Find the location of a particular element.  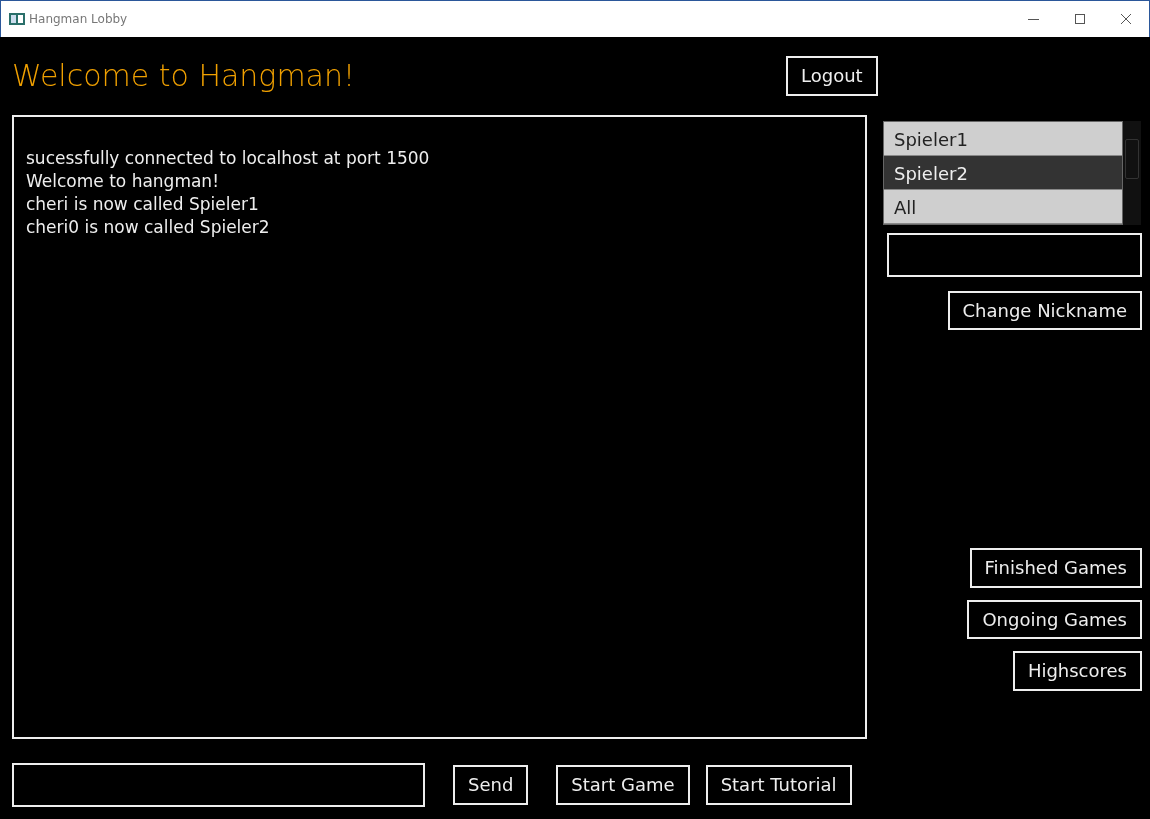

start-game-button: Start Game is located at coordinates (623, 785).